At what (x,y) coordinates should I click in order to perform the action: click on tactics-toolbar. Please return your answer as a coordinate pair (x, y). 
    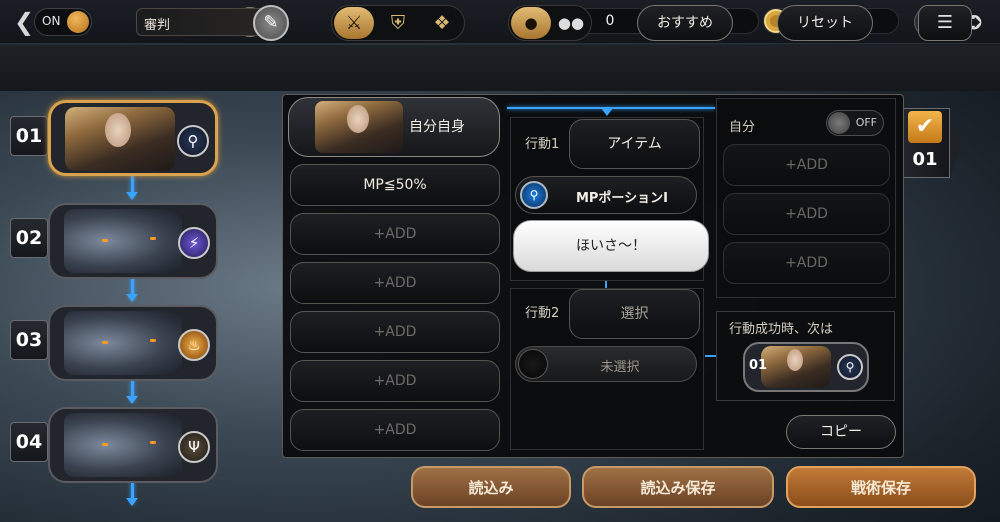
    Looking at the image, I should click on (500, 68).